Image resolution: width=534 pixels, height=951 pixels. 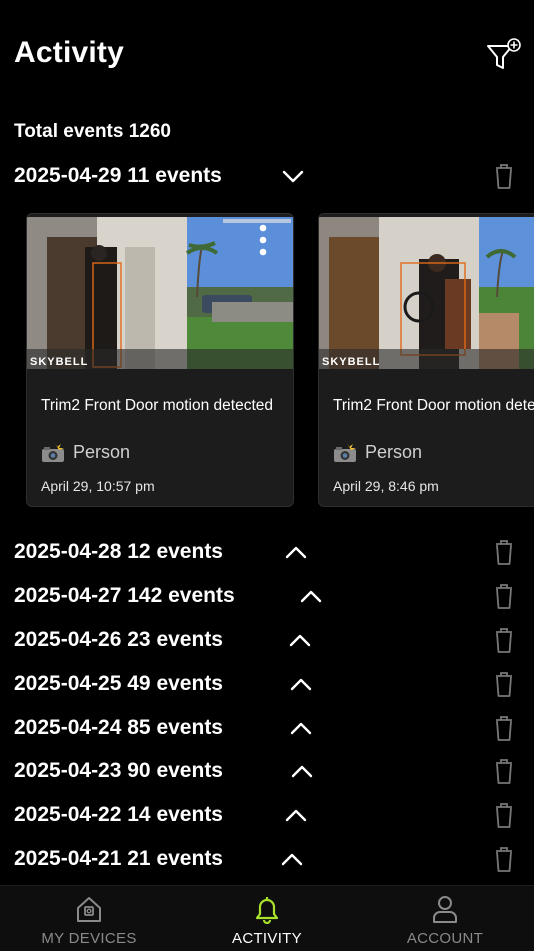 I want to click on day-label: 2025-04-22 14 events, so click(x=118, y=814).